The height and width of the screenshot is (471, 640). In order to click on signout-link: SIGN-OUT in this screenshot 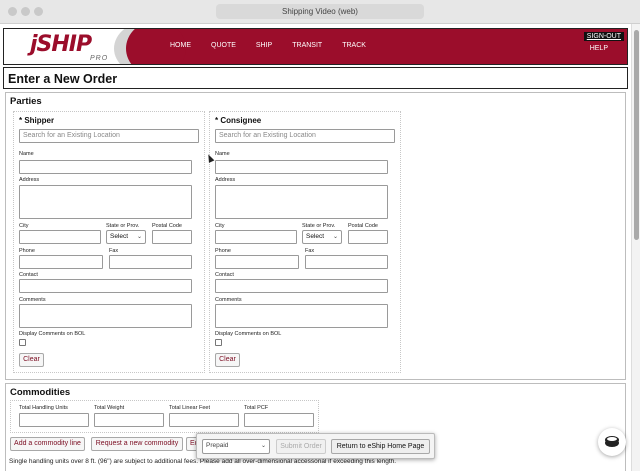, I will do `click(603, 36)`.